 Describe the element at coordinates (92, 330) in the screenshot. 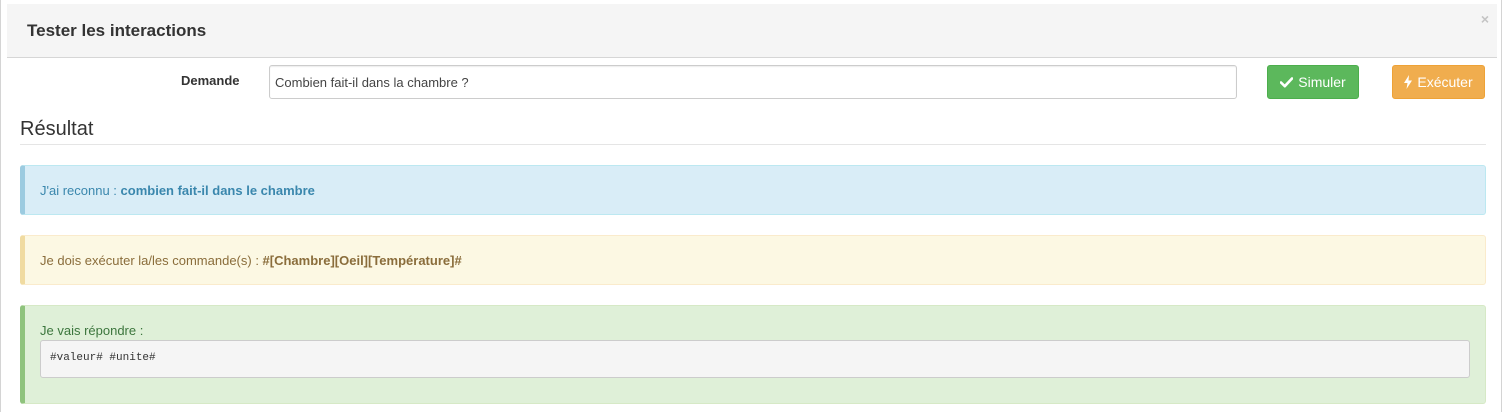

I see `answer-prefix: Je vais répondre :` at that location.